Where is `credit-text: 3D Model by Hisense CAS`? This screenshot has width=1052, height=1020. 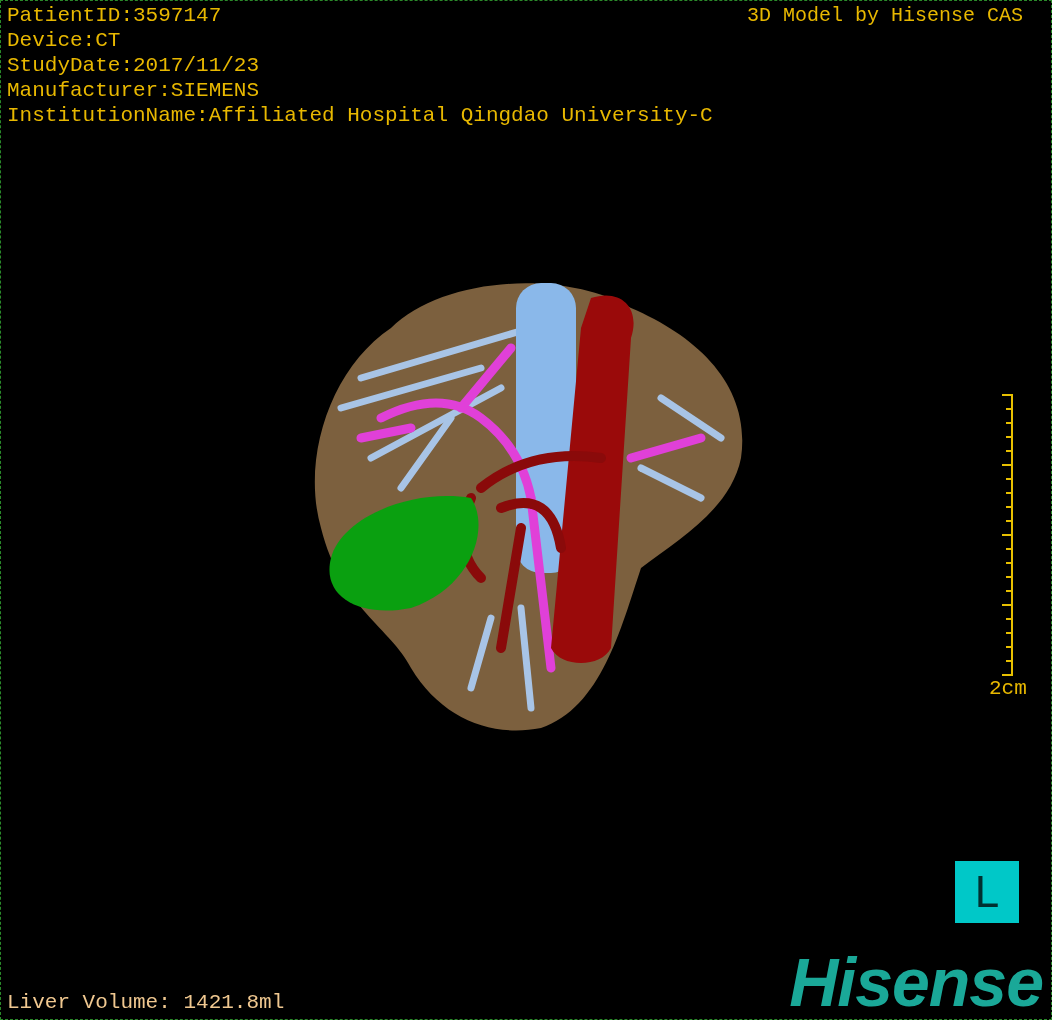 credit-text: 3D Model by Hisense CAS is located at coordinates (884, 16).